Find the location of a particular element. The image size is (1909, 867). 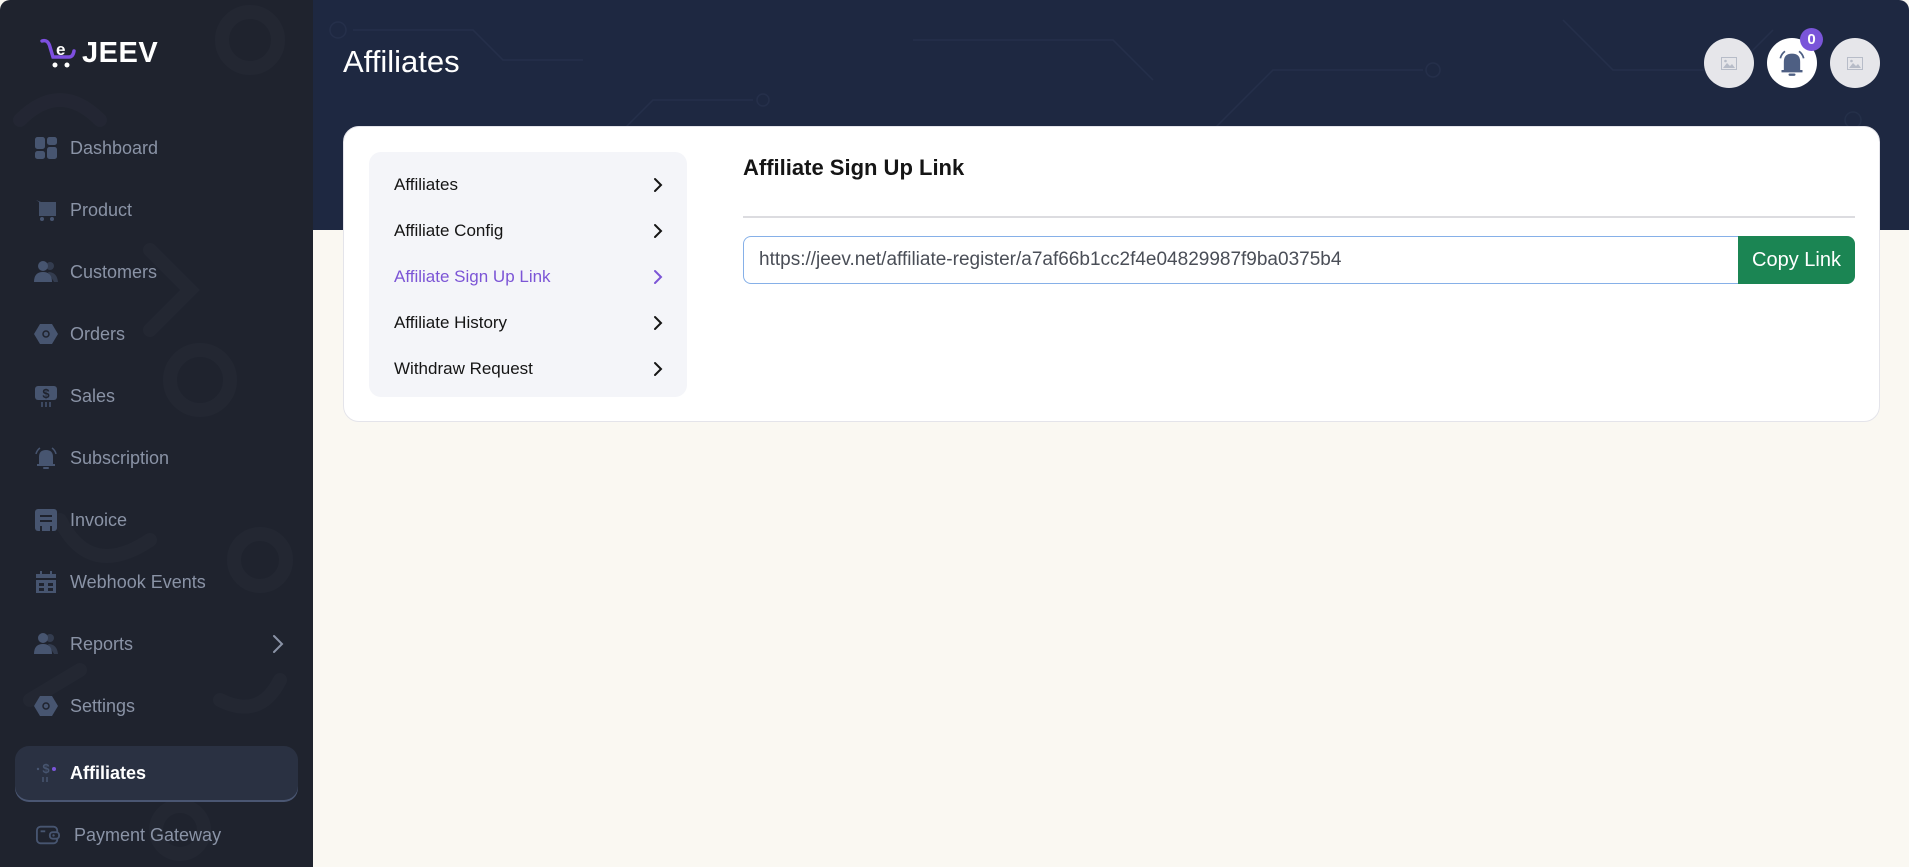

notifications-button: 0 is located at coordinates (1795, 58).